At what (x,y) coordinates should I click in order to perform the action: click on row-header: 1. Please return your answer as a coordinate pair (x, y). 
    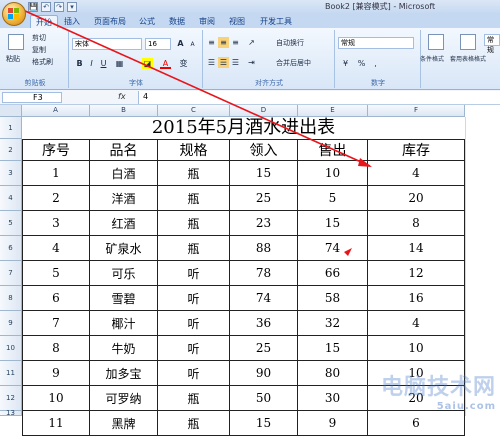
    Looking at the image, I should click on (11, 128).